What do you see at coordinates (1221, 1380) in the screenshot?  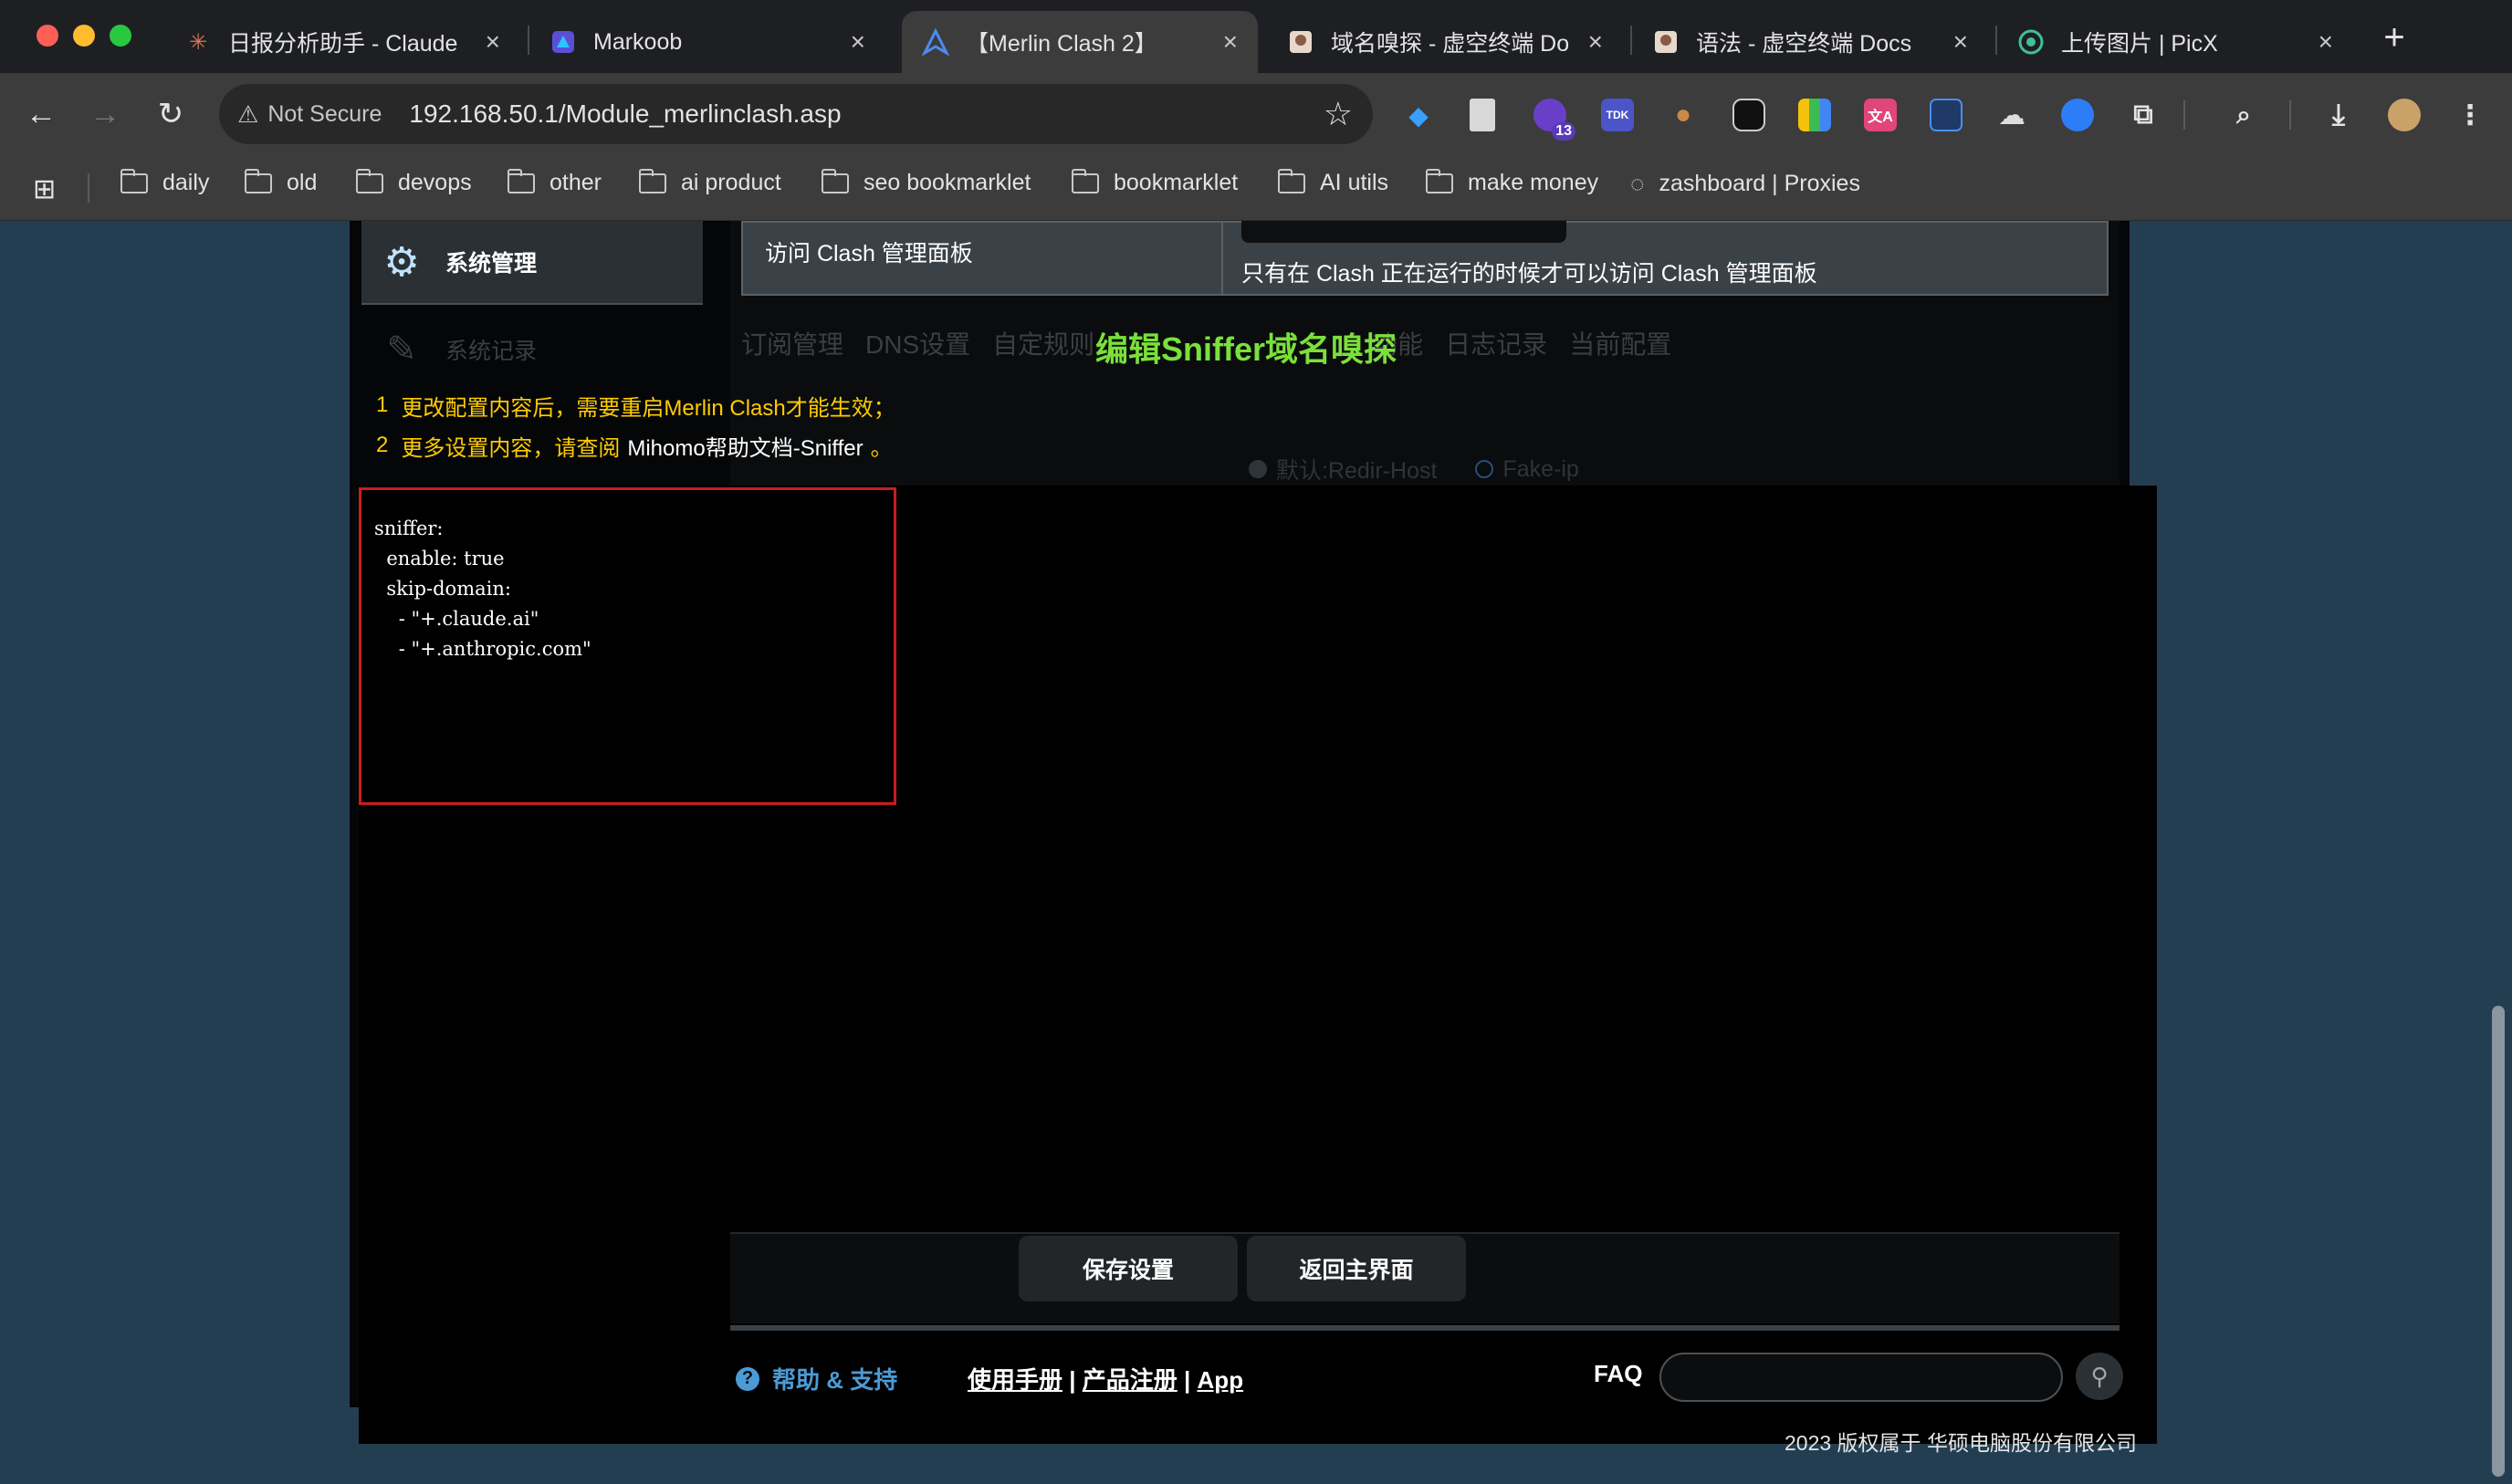 I see `app-link: App` at bounding box center [1221, 1380].